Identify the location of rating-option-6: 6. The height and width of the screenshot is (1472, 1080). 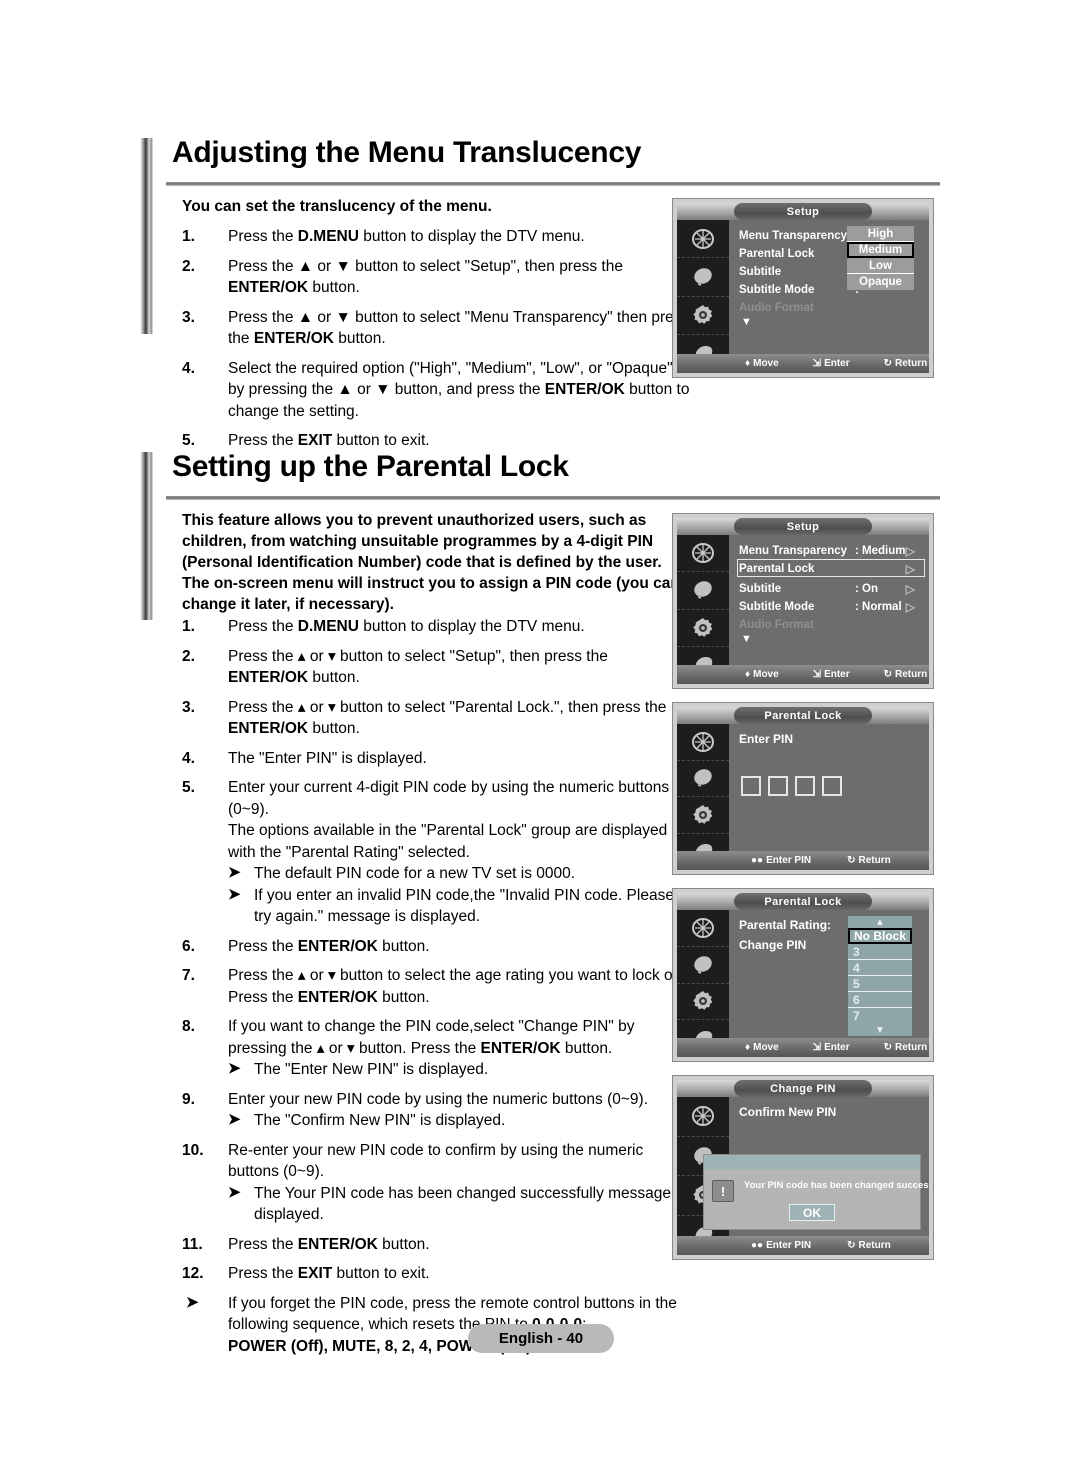
(880, 1000).